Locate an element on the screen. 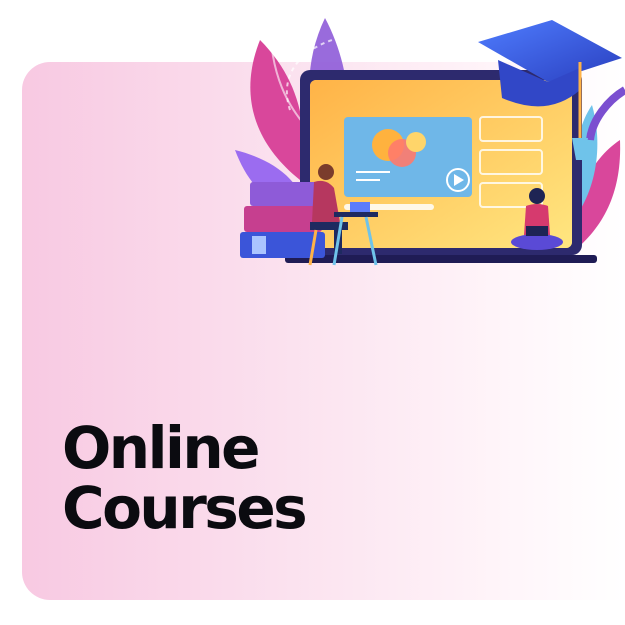 The height and width of the screenshot is (625, 625). page-title: Online Courses is located at coordinates (185, 478).